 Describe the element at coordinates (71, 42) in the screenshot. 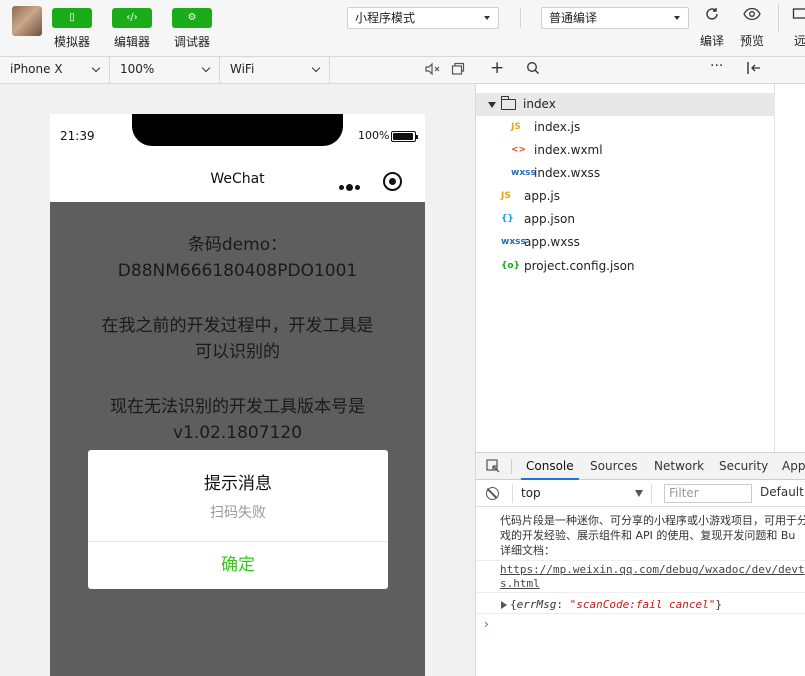

I see `simulator-label: 模拟器` at that location.